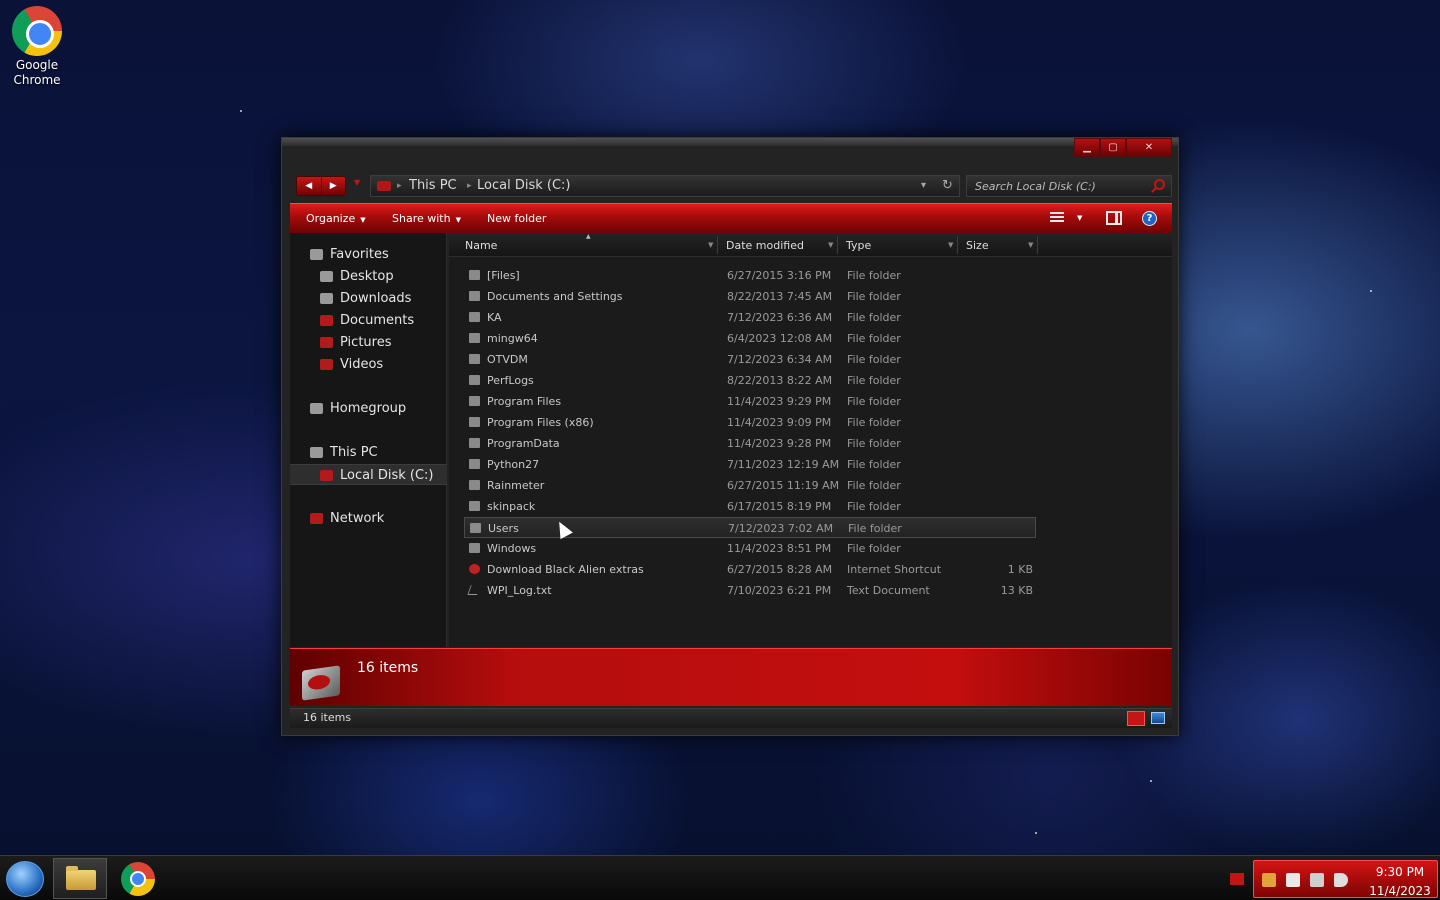 The height and width of the screenshot is (900, 1440). Describe the element at coordinates (368, 298) in the screenshot. I see `nav-downloads: Downloads` at that location.